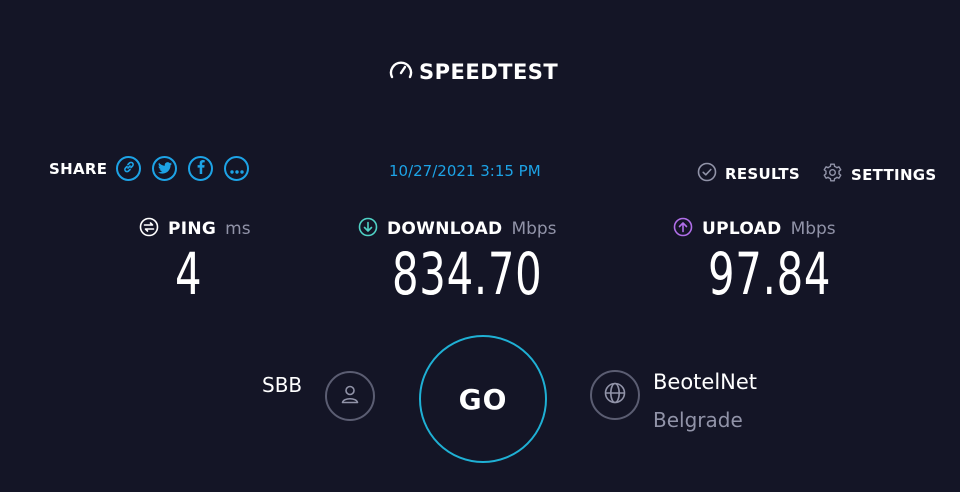 The image size is (960, 492). What do you see at coordinates (149, 229) in the screenshot?
I see `ping-icon` at bounding box center [149, 229].